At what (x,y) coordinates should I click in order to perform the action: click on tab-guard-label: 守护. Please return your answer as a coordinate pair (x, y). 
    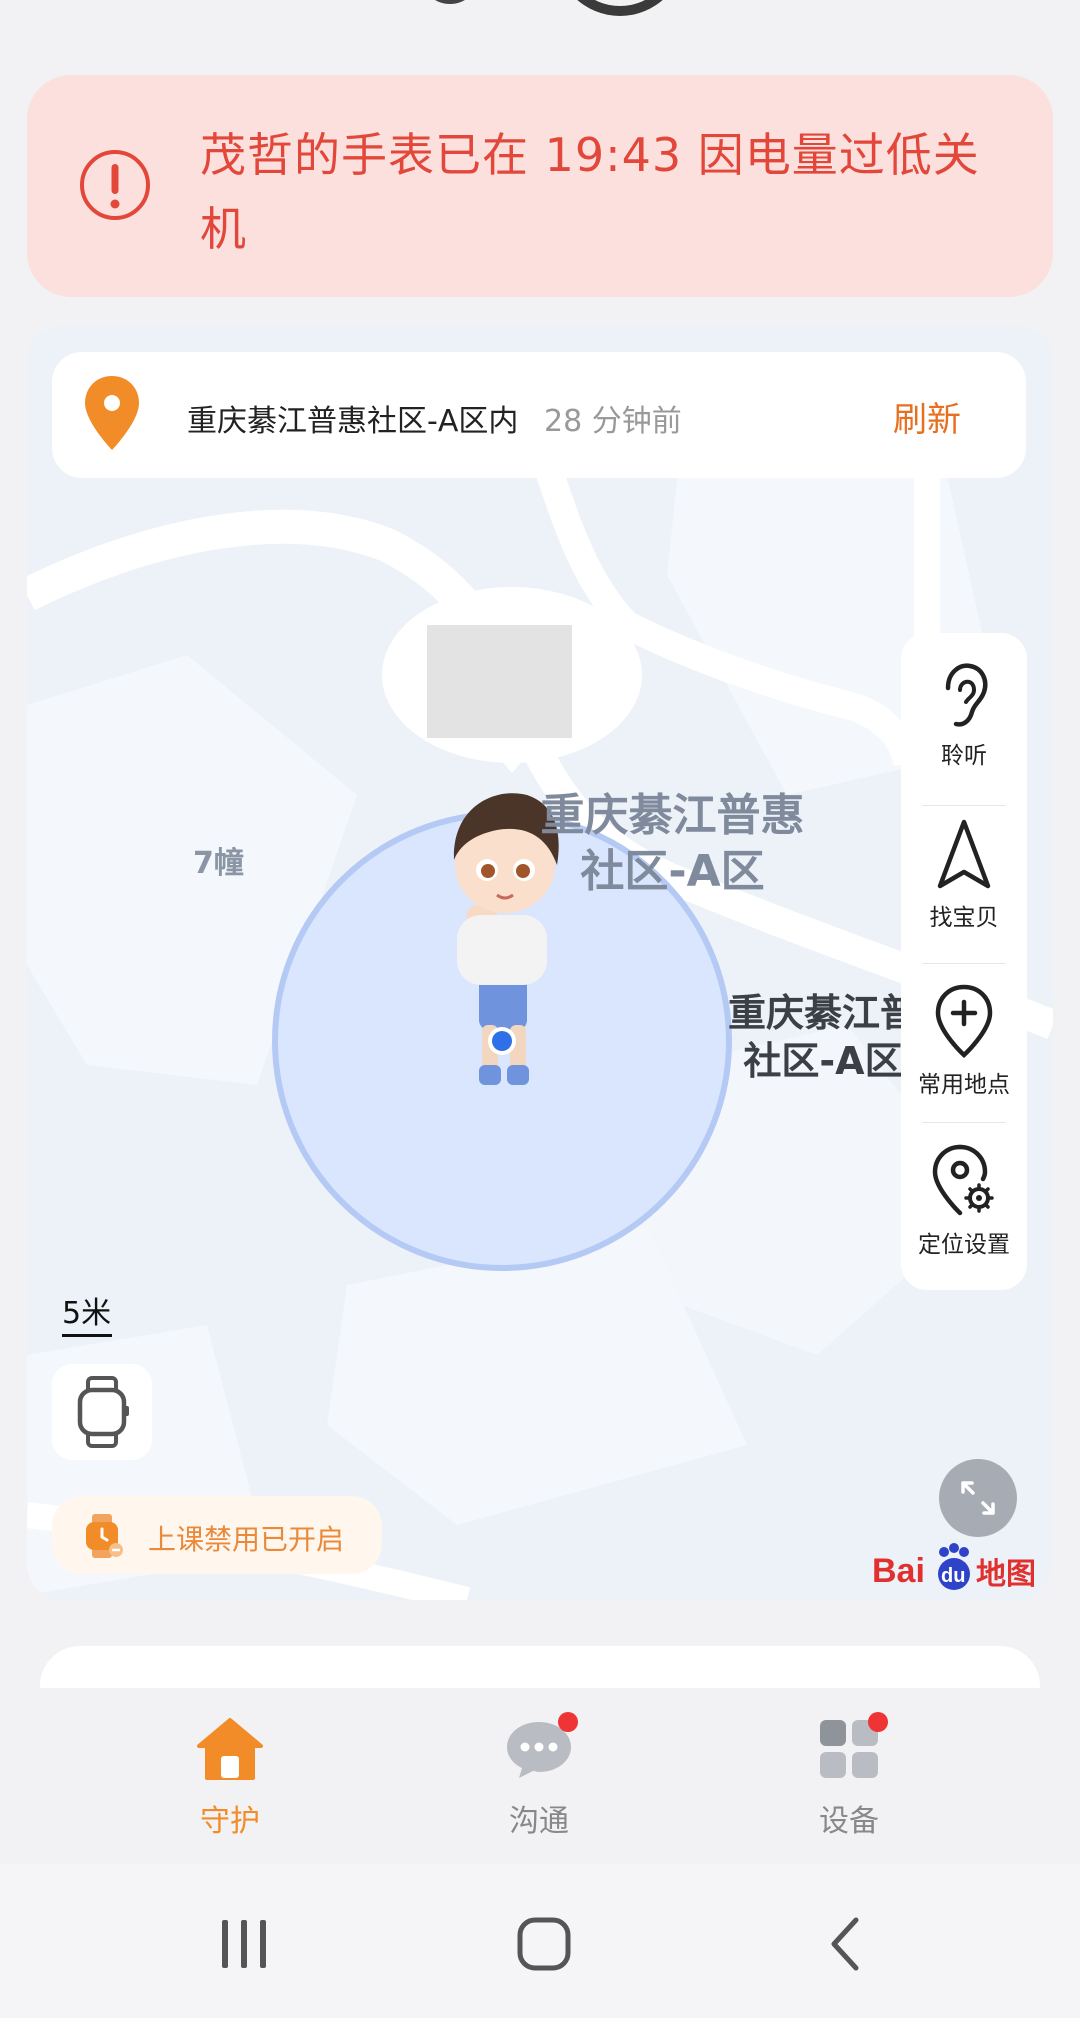
    Looking at the image, I should click on (230, 1821).